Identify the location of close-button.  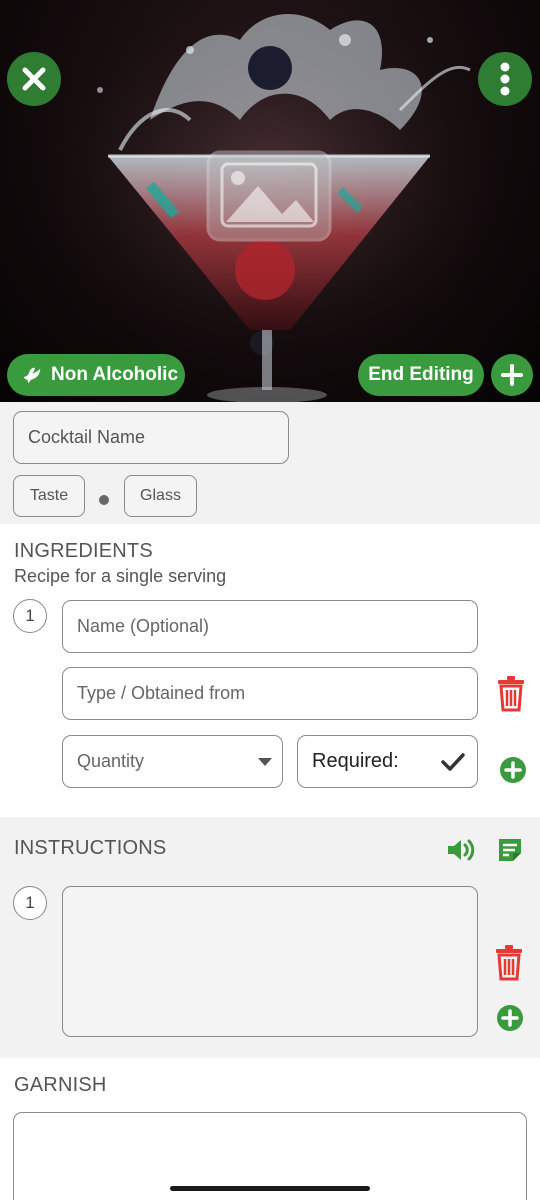
(34, 79).